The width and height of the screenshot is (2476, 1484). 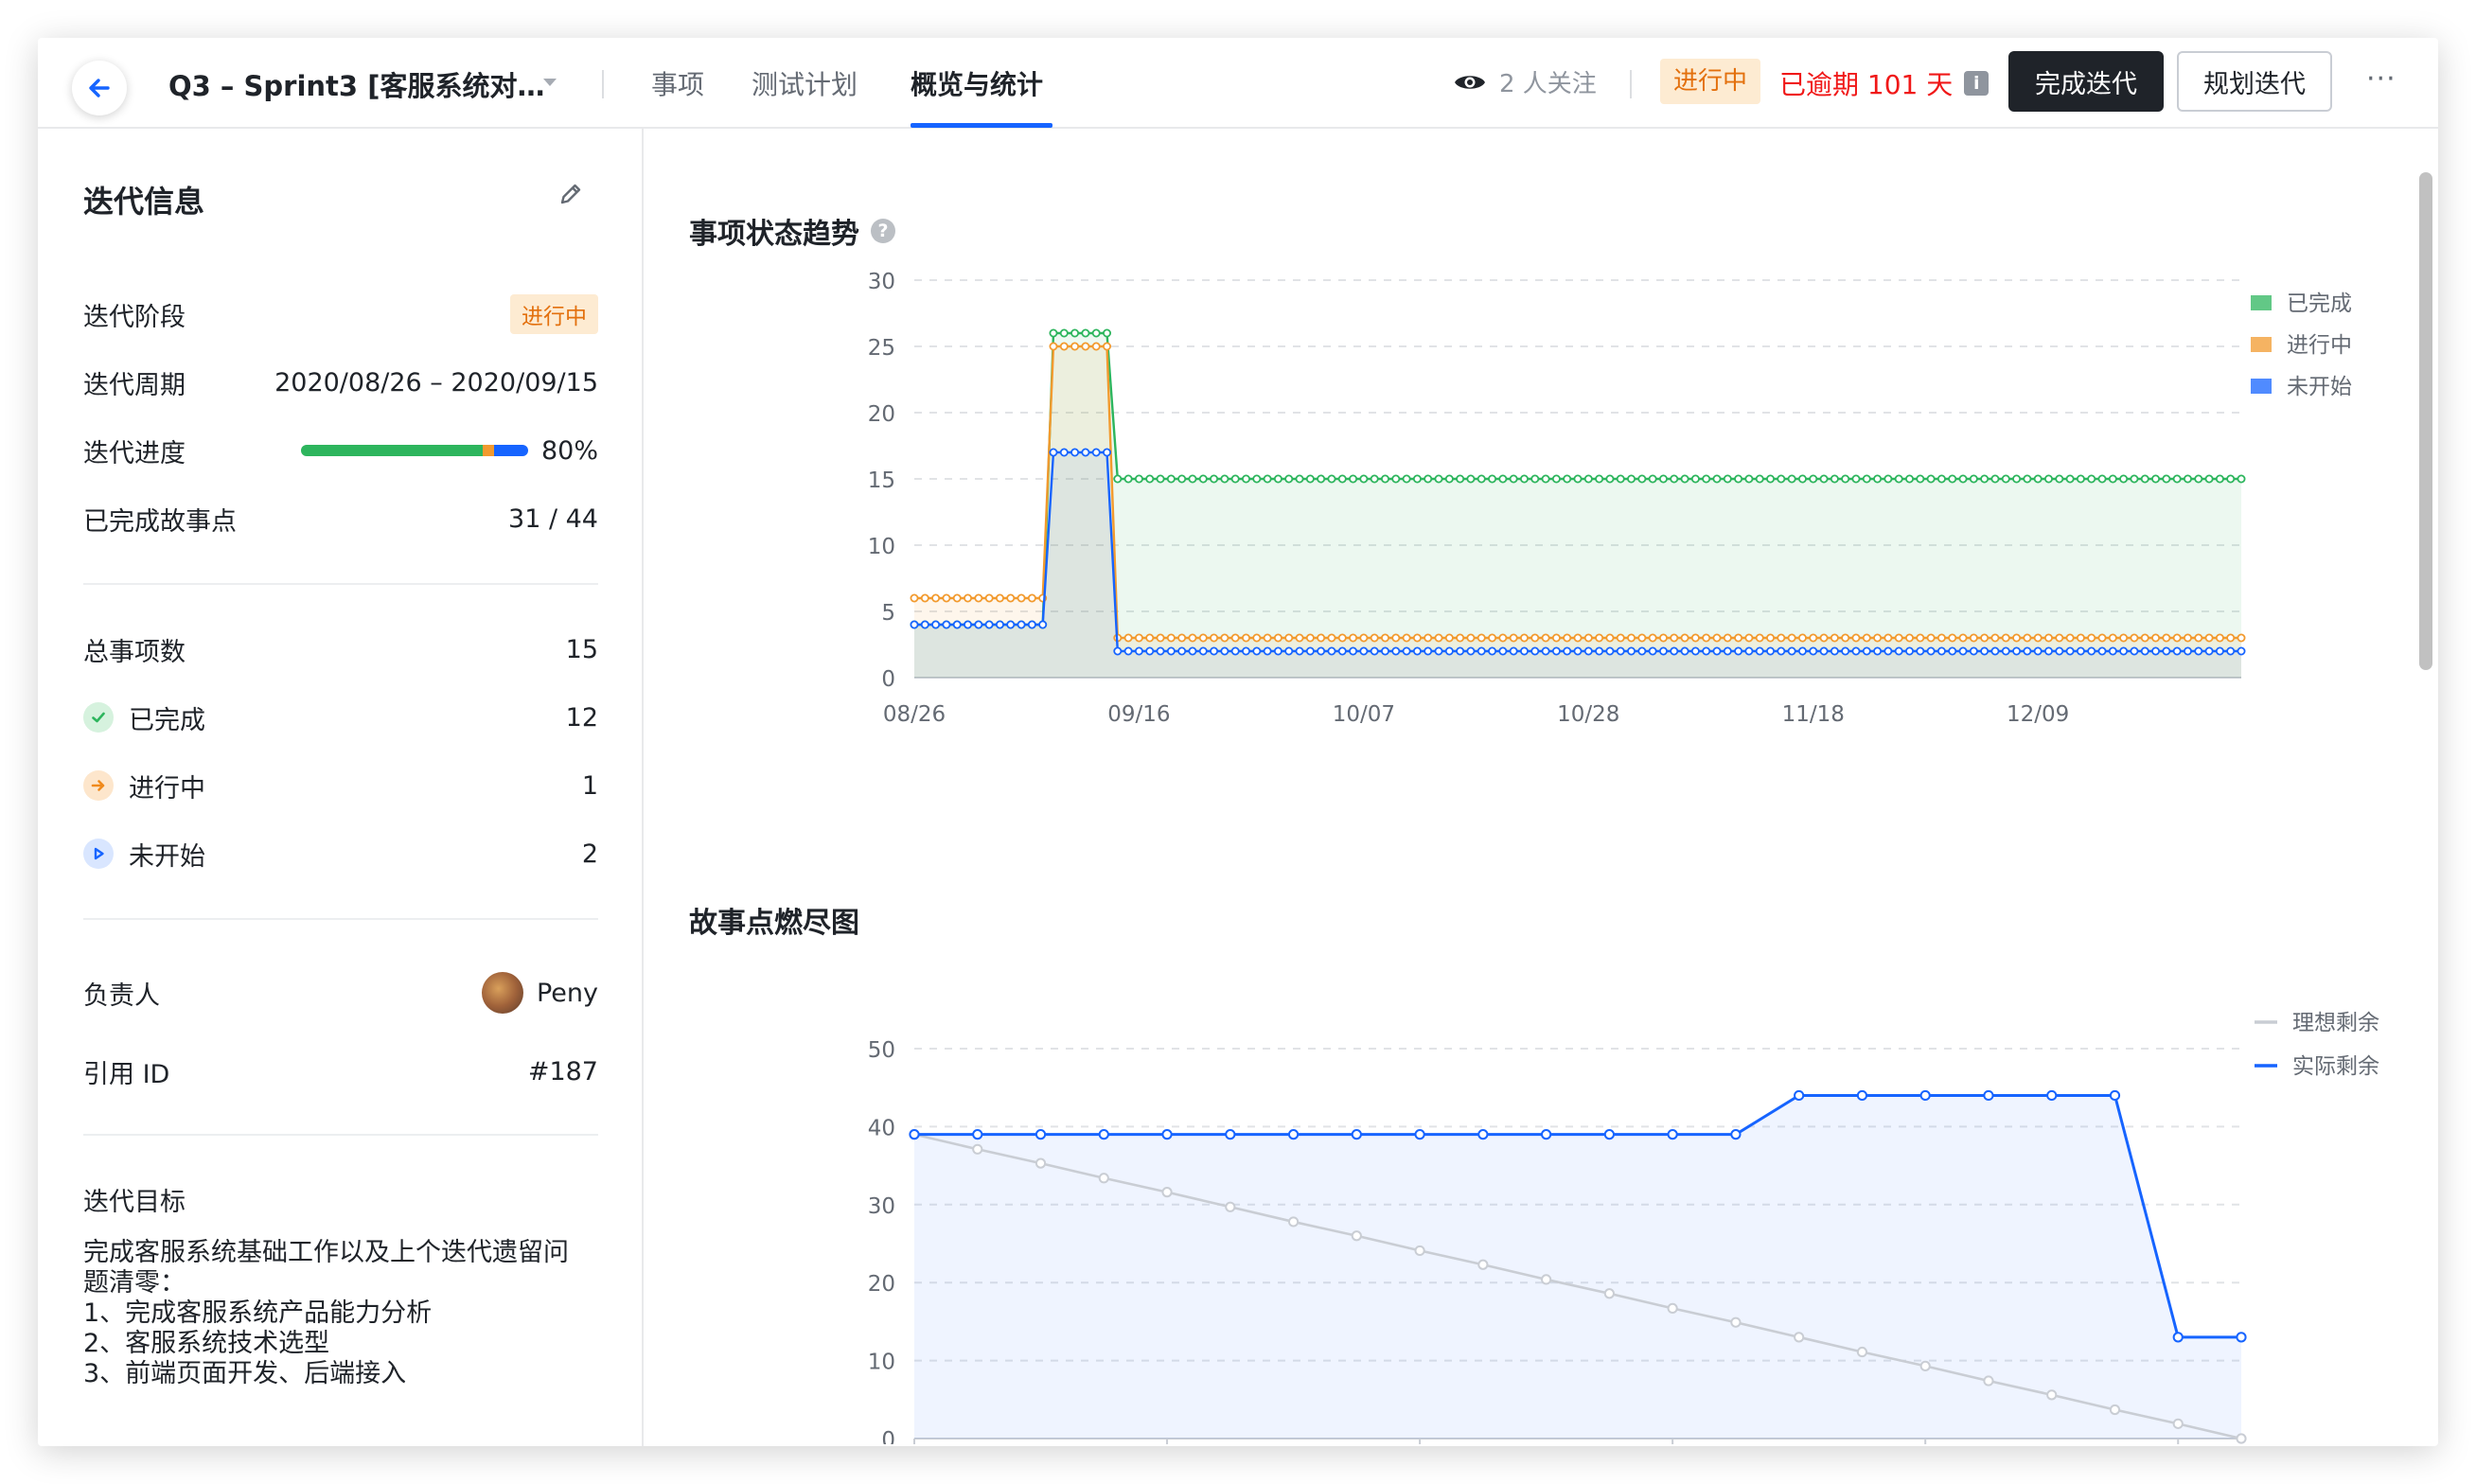 I want to click on period-value: 2020/08/26 – 2020/09/15, so click(x=436, y=382).